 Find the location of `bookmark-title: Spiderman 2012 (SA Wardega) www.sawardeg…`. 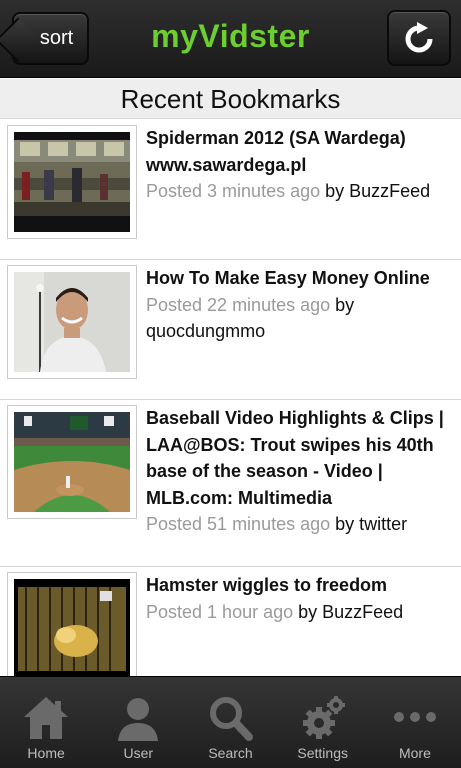

bookmark-title: Spiderman 2012 (SA Wardega) www.sawardeg… is located at coordinates (299, 151).